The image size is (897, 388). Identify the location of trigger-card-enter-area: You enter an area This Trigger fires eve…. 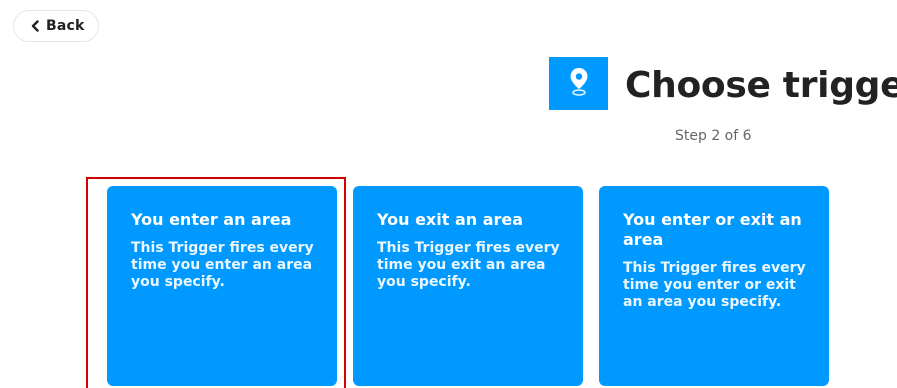
(222, 286).